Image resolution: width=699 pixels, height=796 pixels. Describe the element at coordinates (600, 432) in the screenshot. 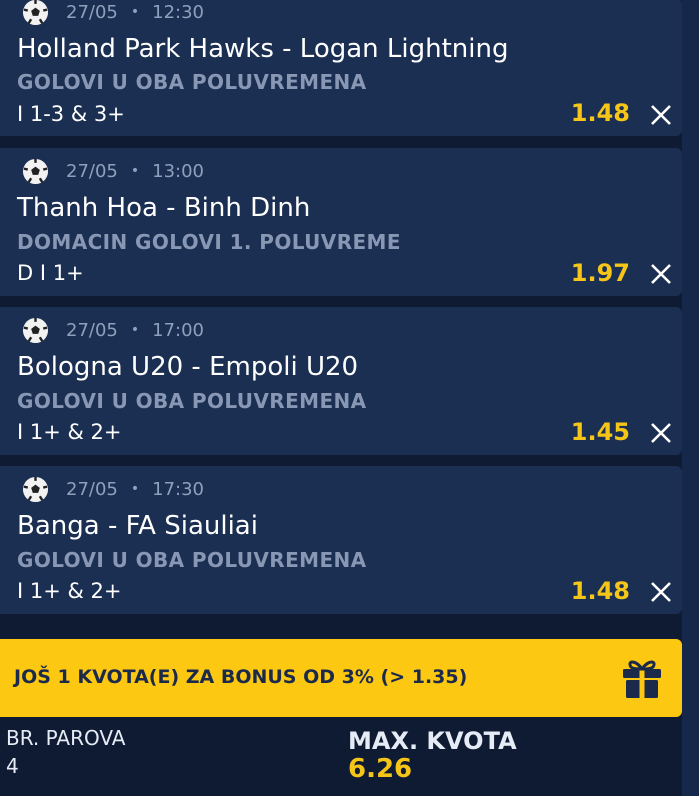

I see `odd-value: 1.45` at that location.